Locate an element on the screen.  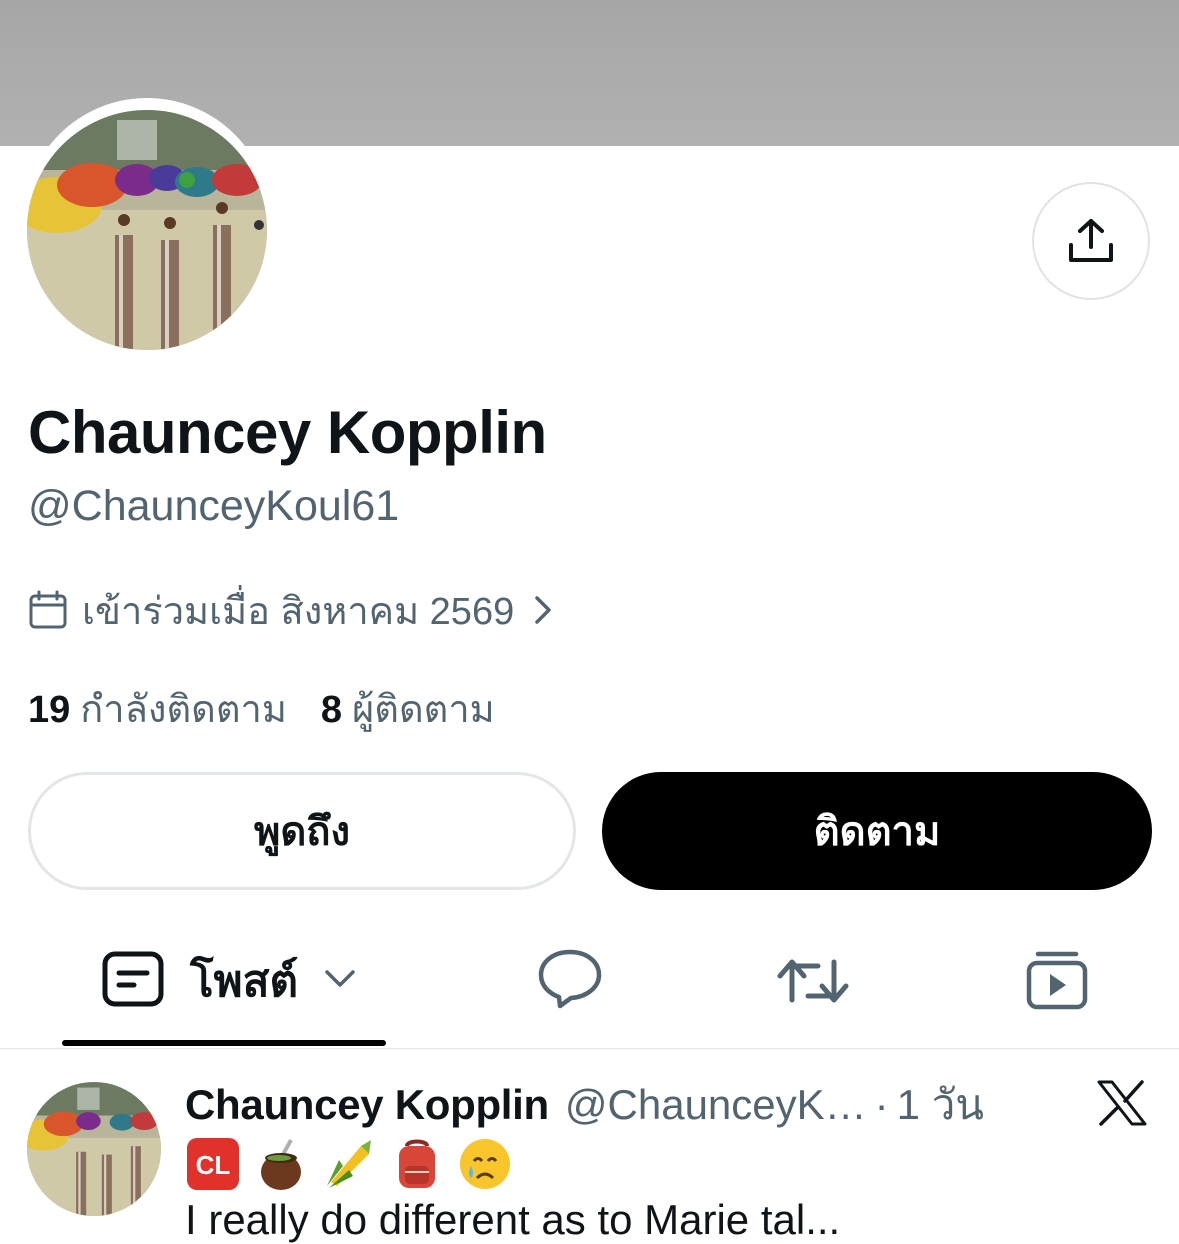
tab-replies is located at coordinates (570, 979).